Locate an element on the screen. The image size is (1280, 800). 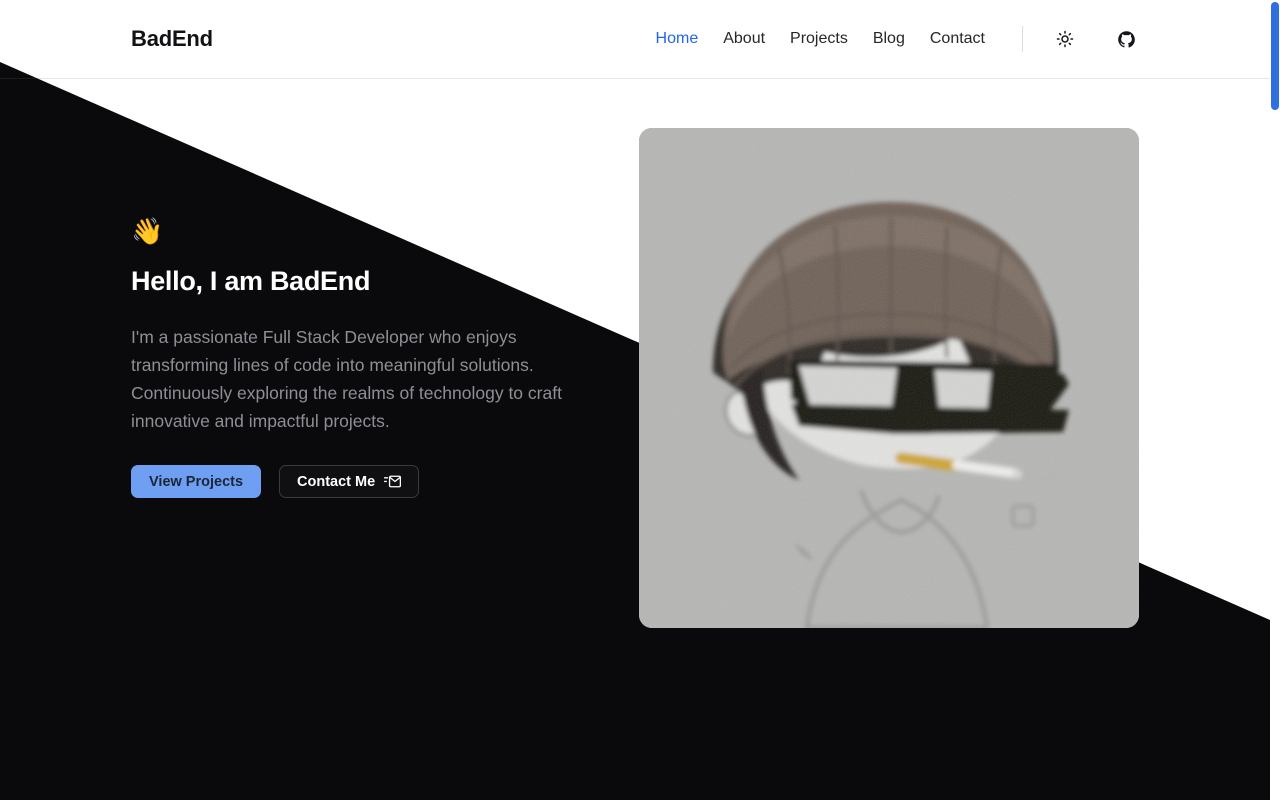
scrollbar is located at coordinates (1275, 400).